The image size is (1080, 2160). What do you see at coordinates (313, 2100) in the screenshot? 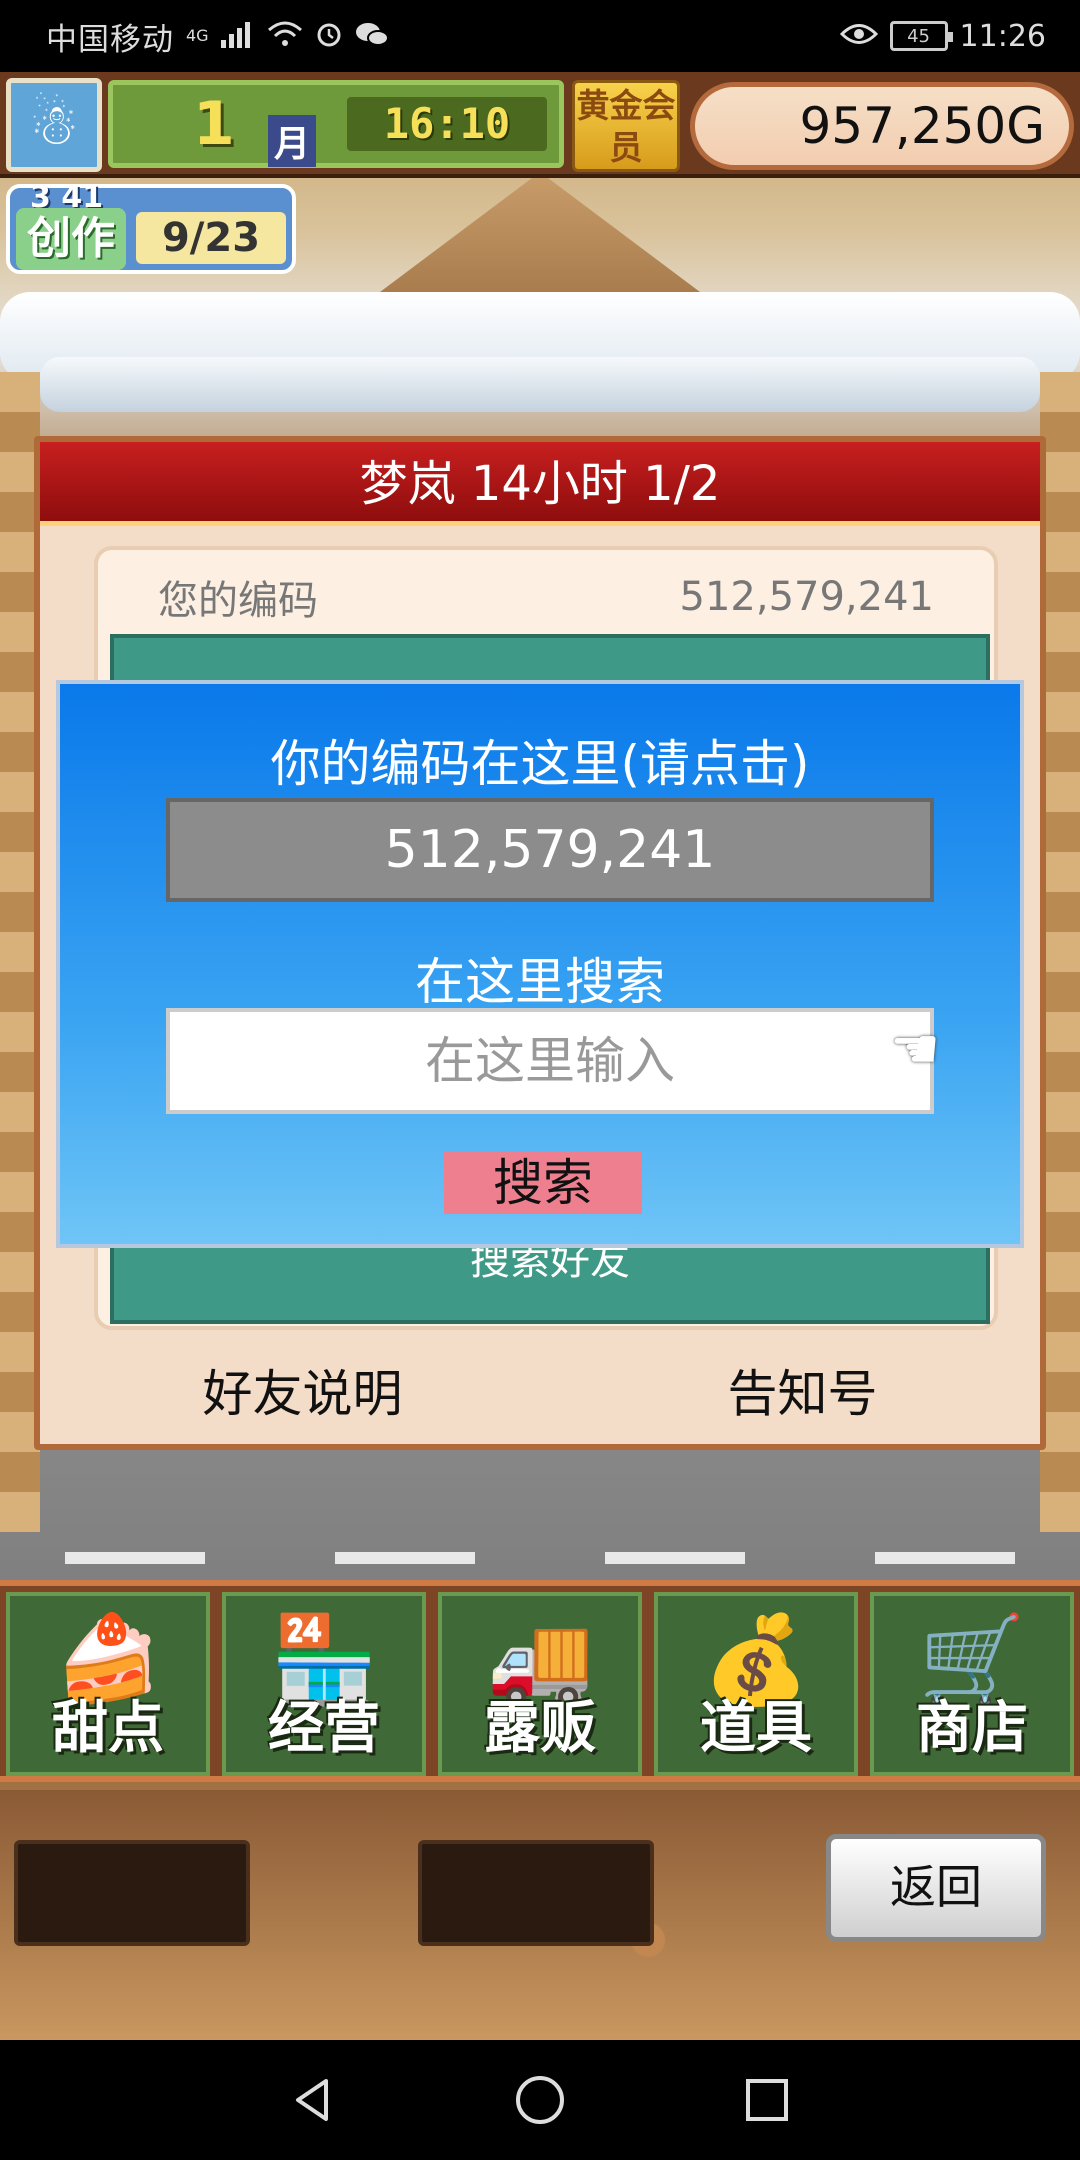
I see `back-nav-icon` at bounding box center [313, 2100].